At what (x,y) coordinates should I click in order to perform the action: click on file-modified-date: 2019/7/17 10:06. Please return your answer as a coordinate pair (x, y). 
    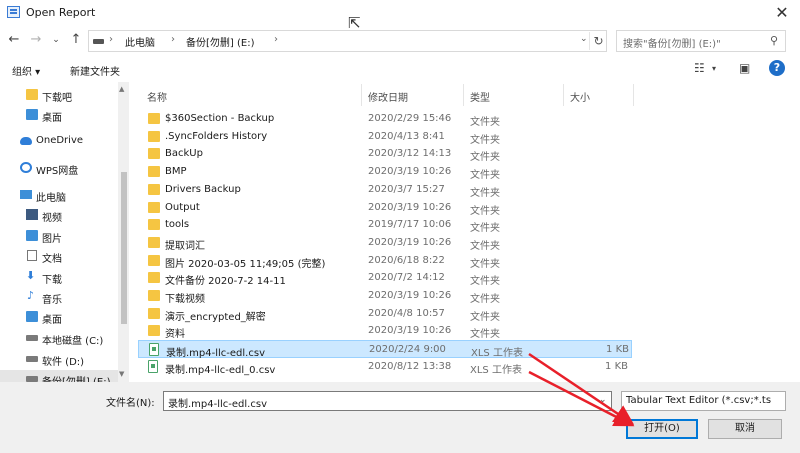
    Looking at the image, I should click on (410, 225).